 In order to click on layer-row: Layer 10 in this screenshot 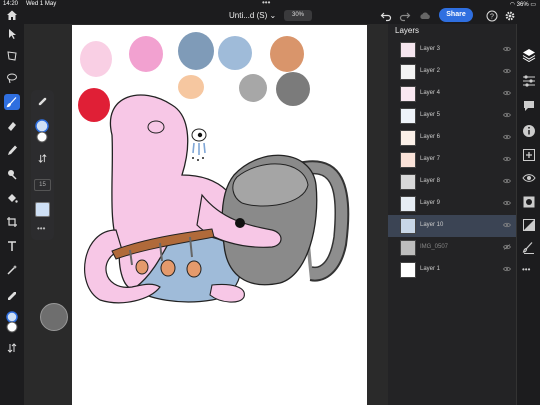, I will do `click(452, 226)`.